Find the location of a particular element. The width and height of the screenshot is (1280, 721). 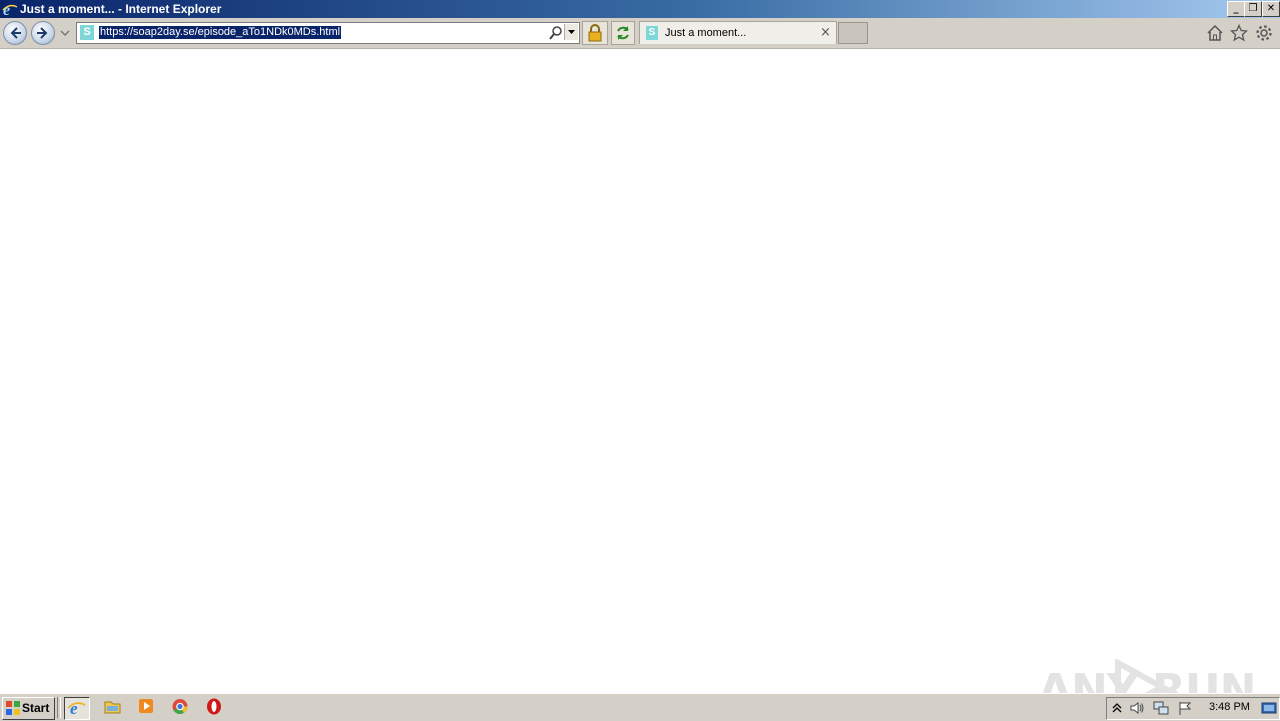

internet-explorer-logo-icon: e is located at coordinates (10, 9).